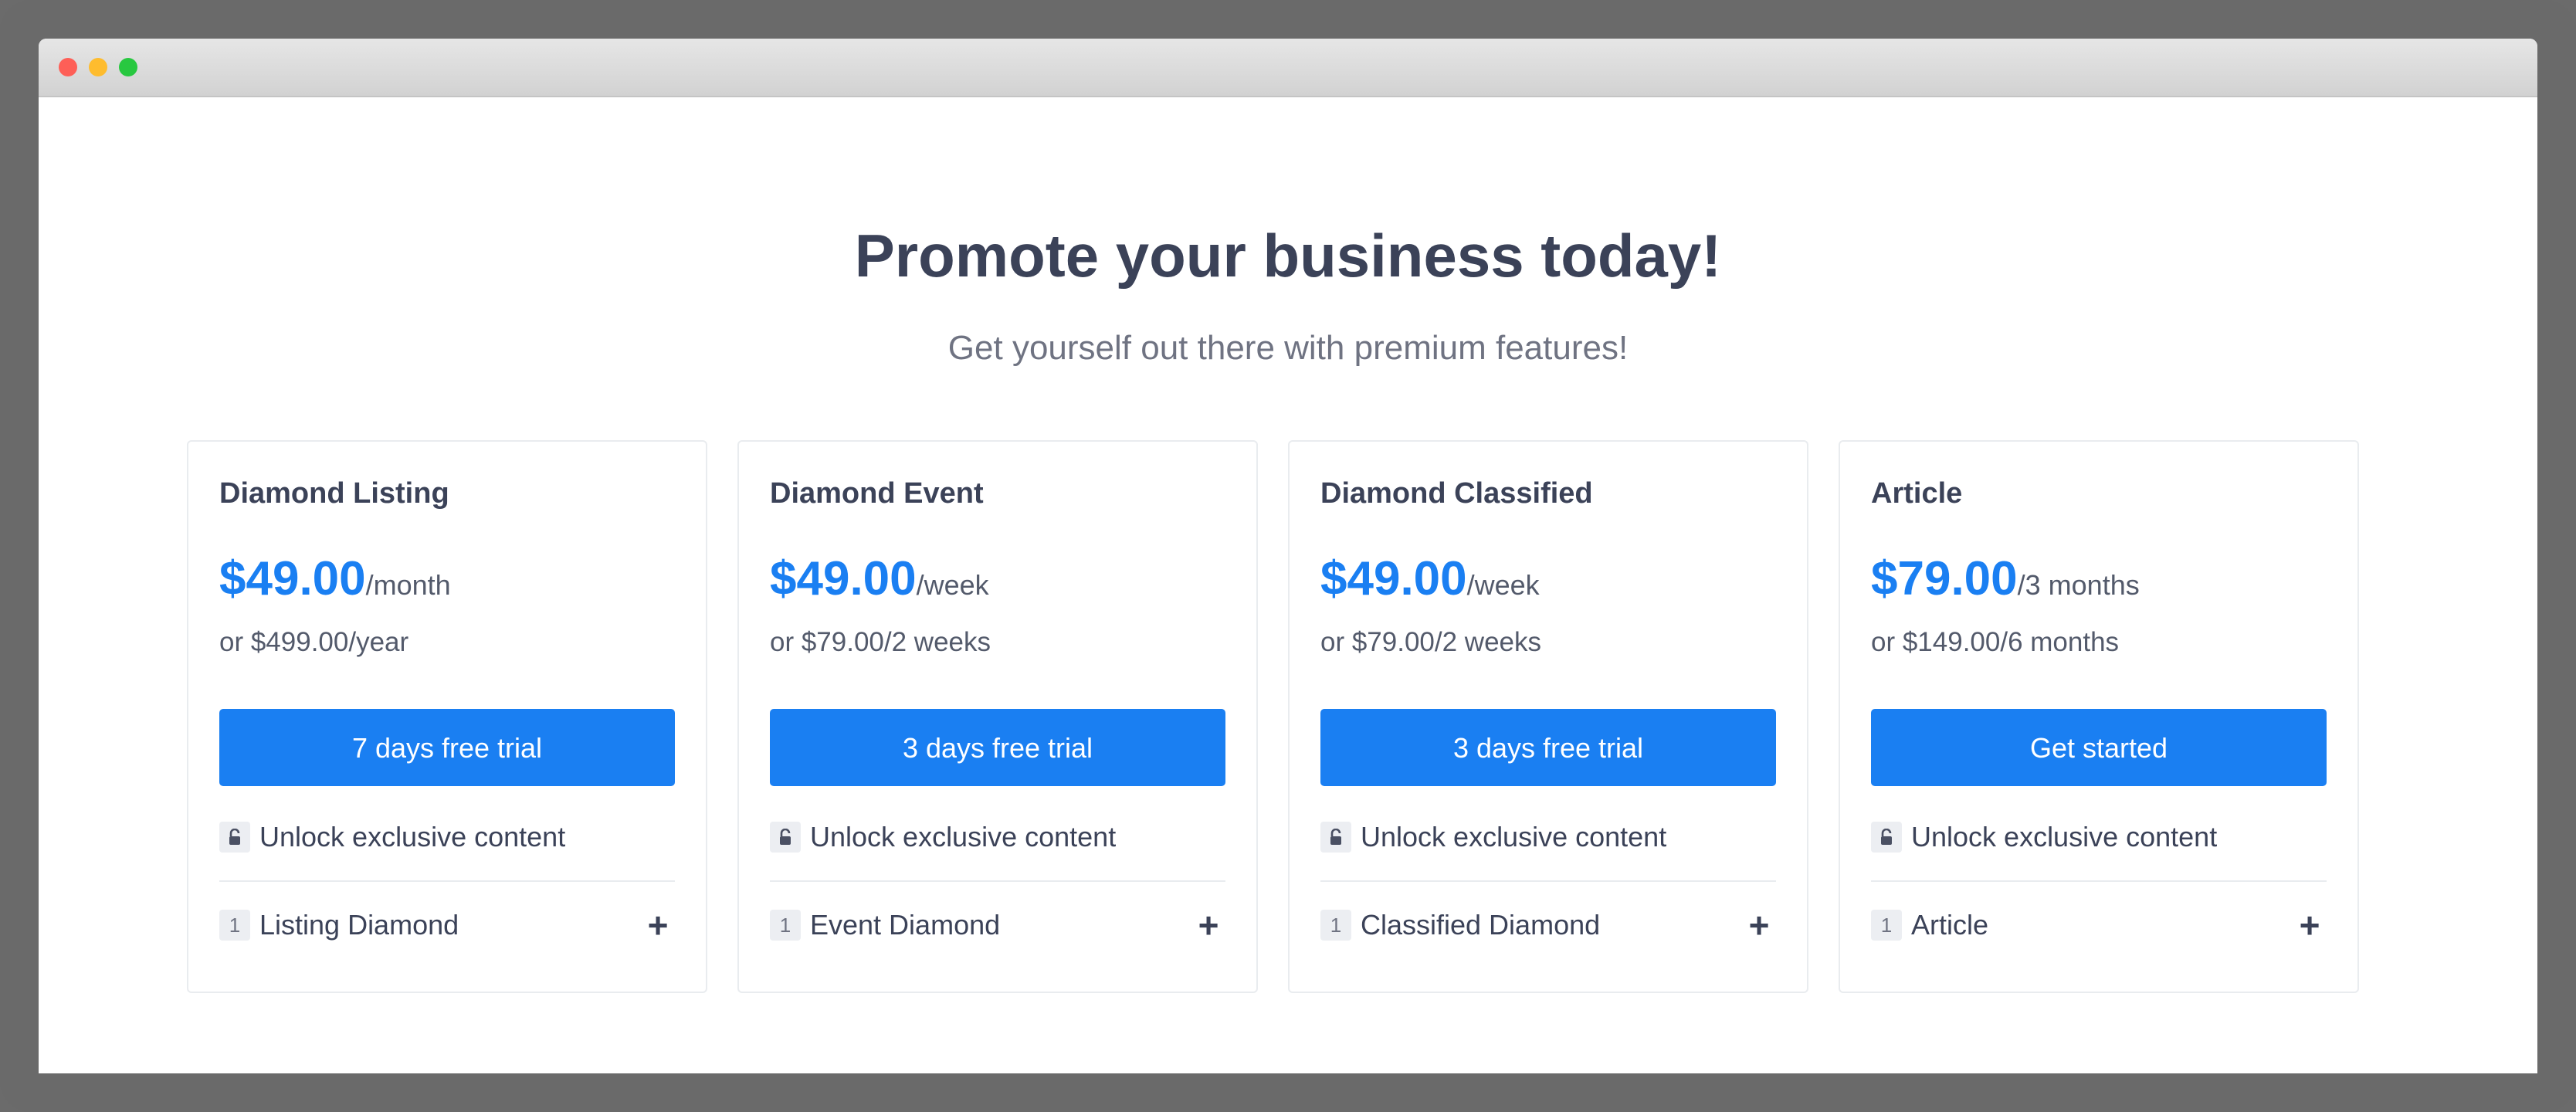 Image resolution: width=2576 pixels, height=1112 pixels. What do you see at coordinates (1917, 494) in the screenshot?
I see `plan-title: Article` at bounding box center [1917, 494].